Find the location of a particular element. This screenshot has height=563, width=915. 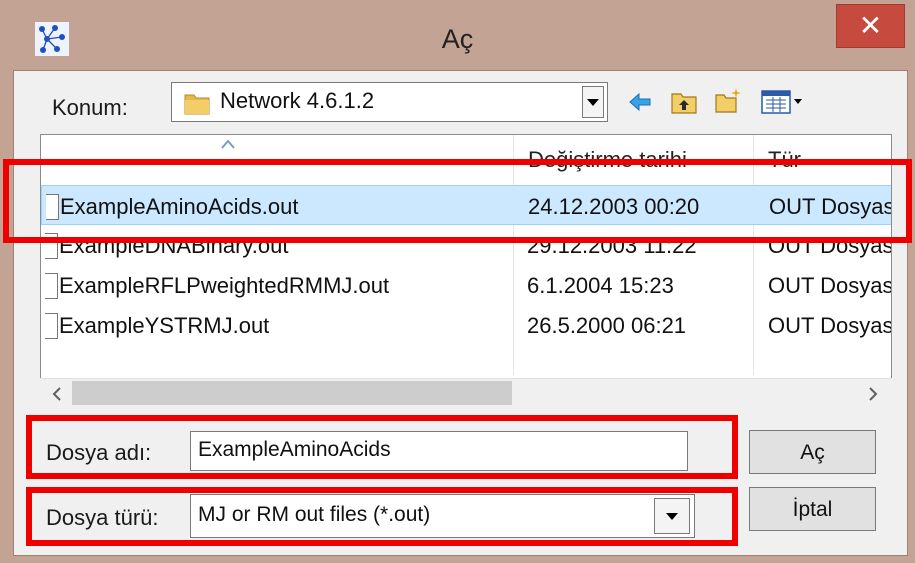

close-button: ✕ is located at coordinates (870, 26).